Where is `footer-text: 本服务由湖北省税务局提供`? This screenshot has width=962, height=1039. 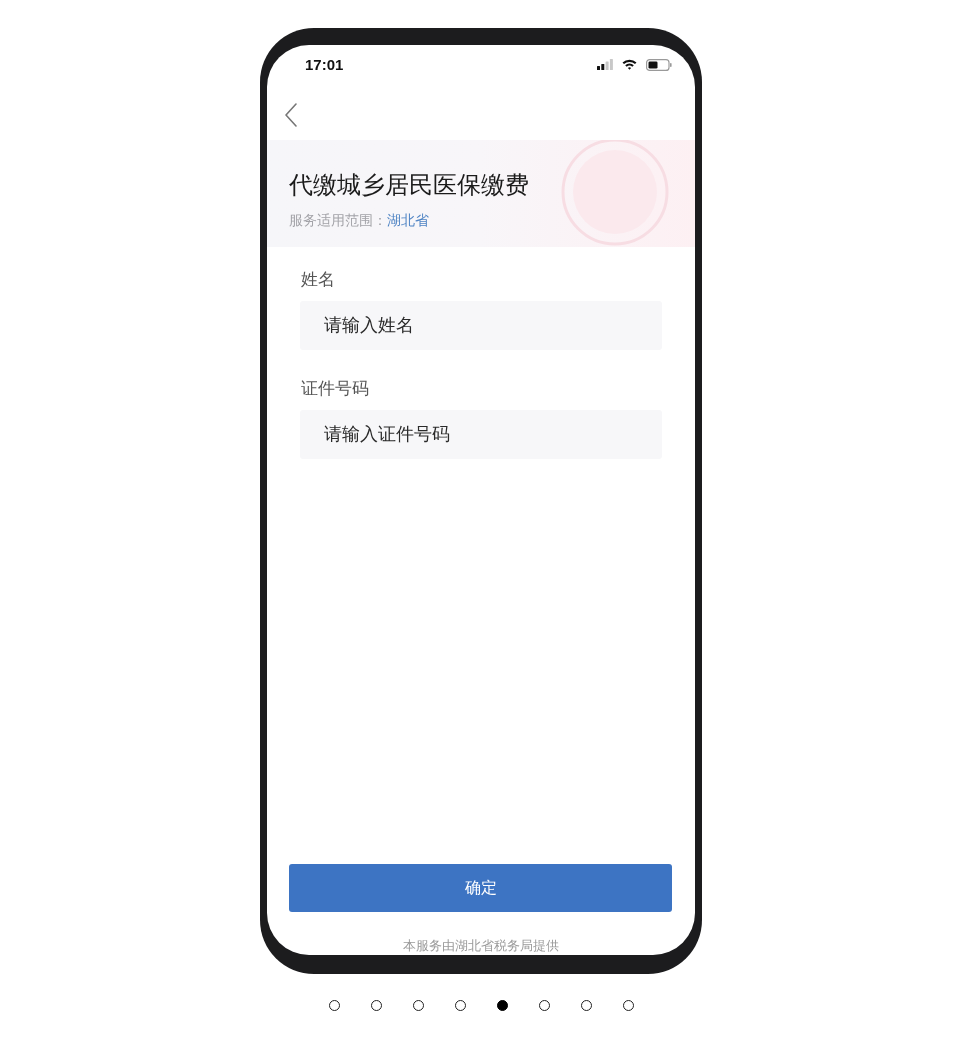
footer-text: 本服务由湖北省税务局提供 is located at coordinates (480, 946).